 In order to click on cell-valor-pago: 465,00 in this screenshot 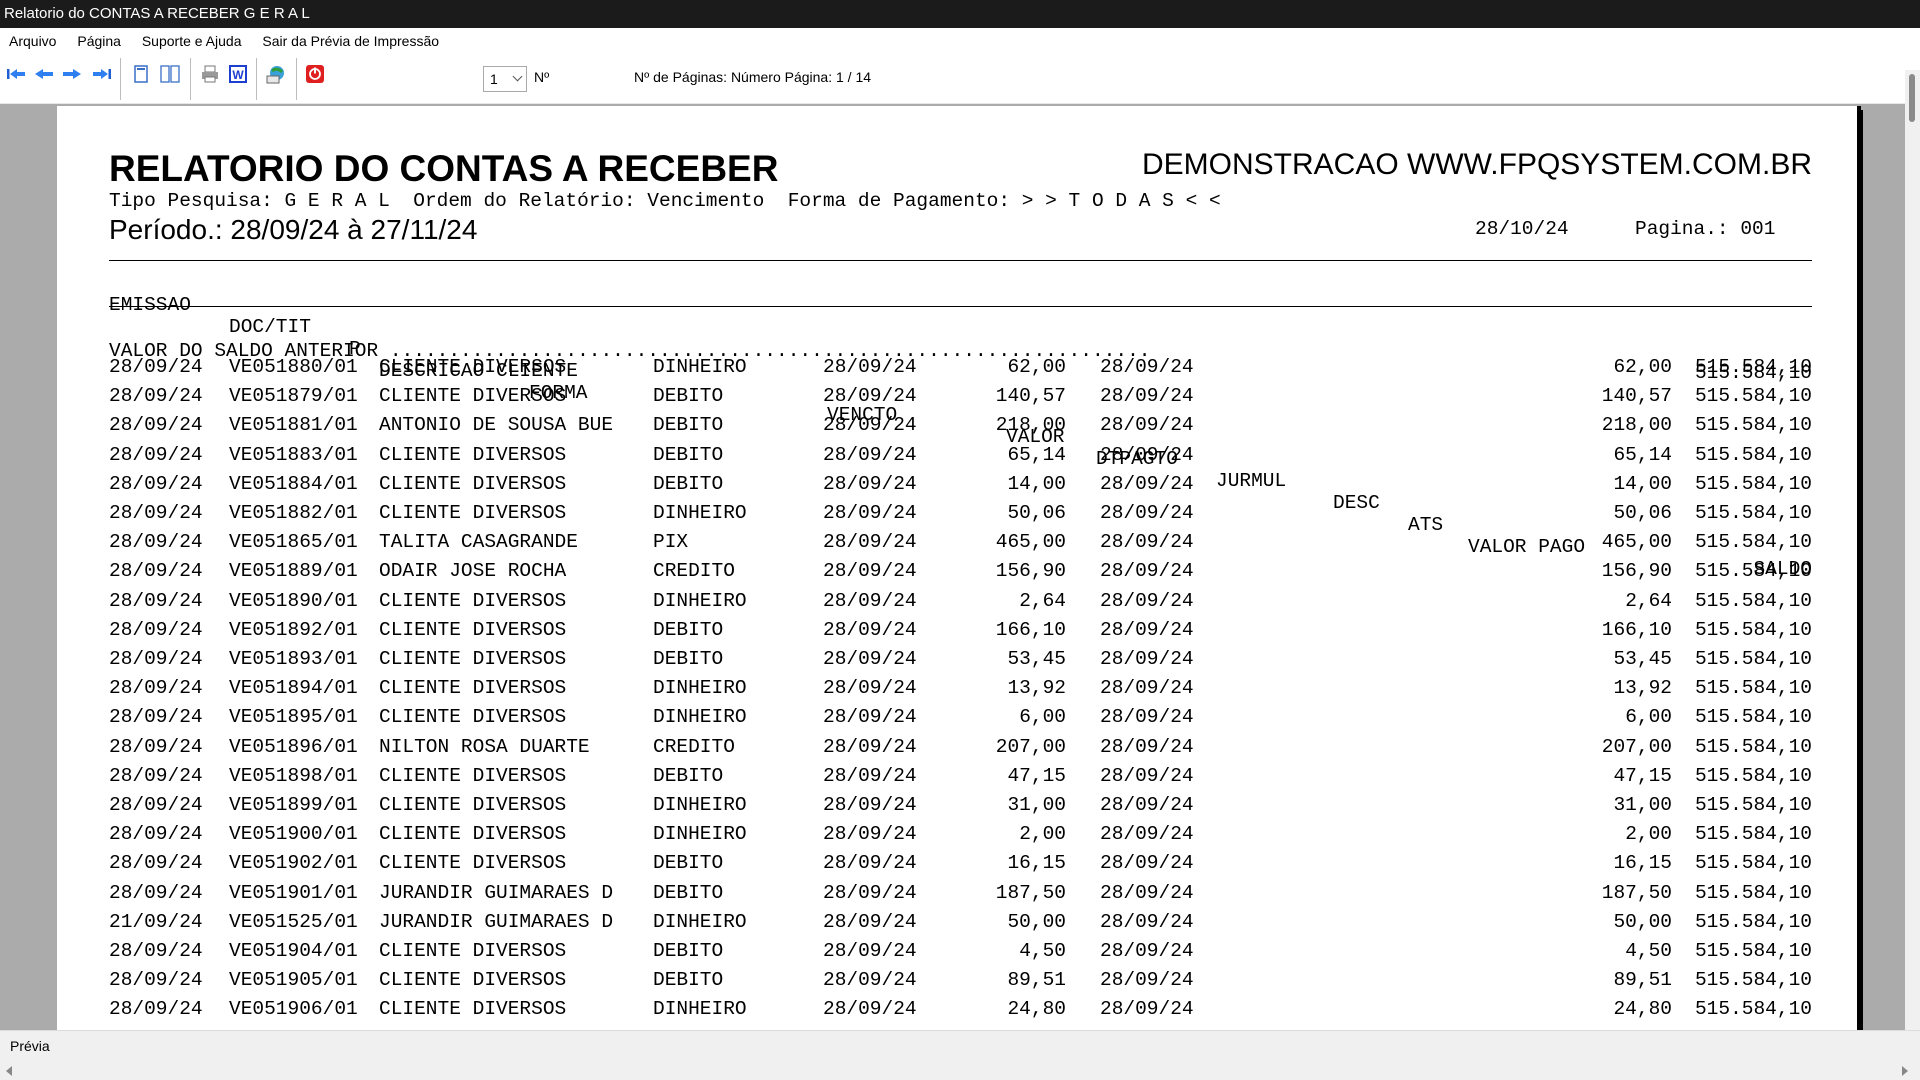, I will do `click(1636, 542)`.